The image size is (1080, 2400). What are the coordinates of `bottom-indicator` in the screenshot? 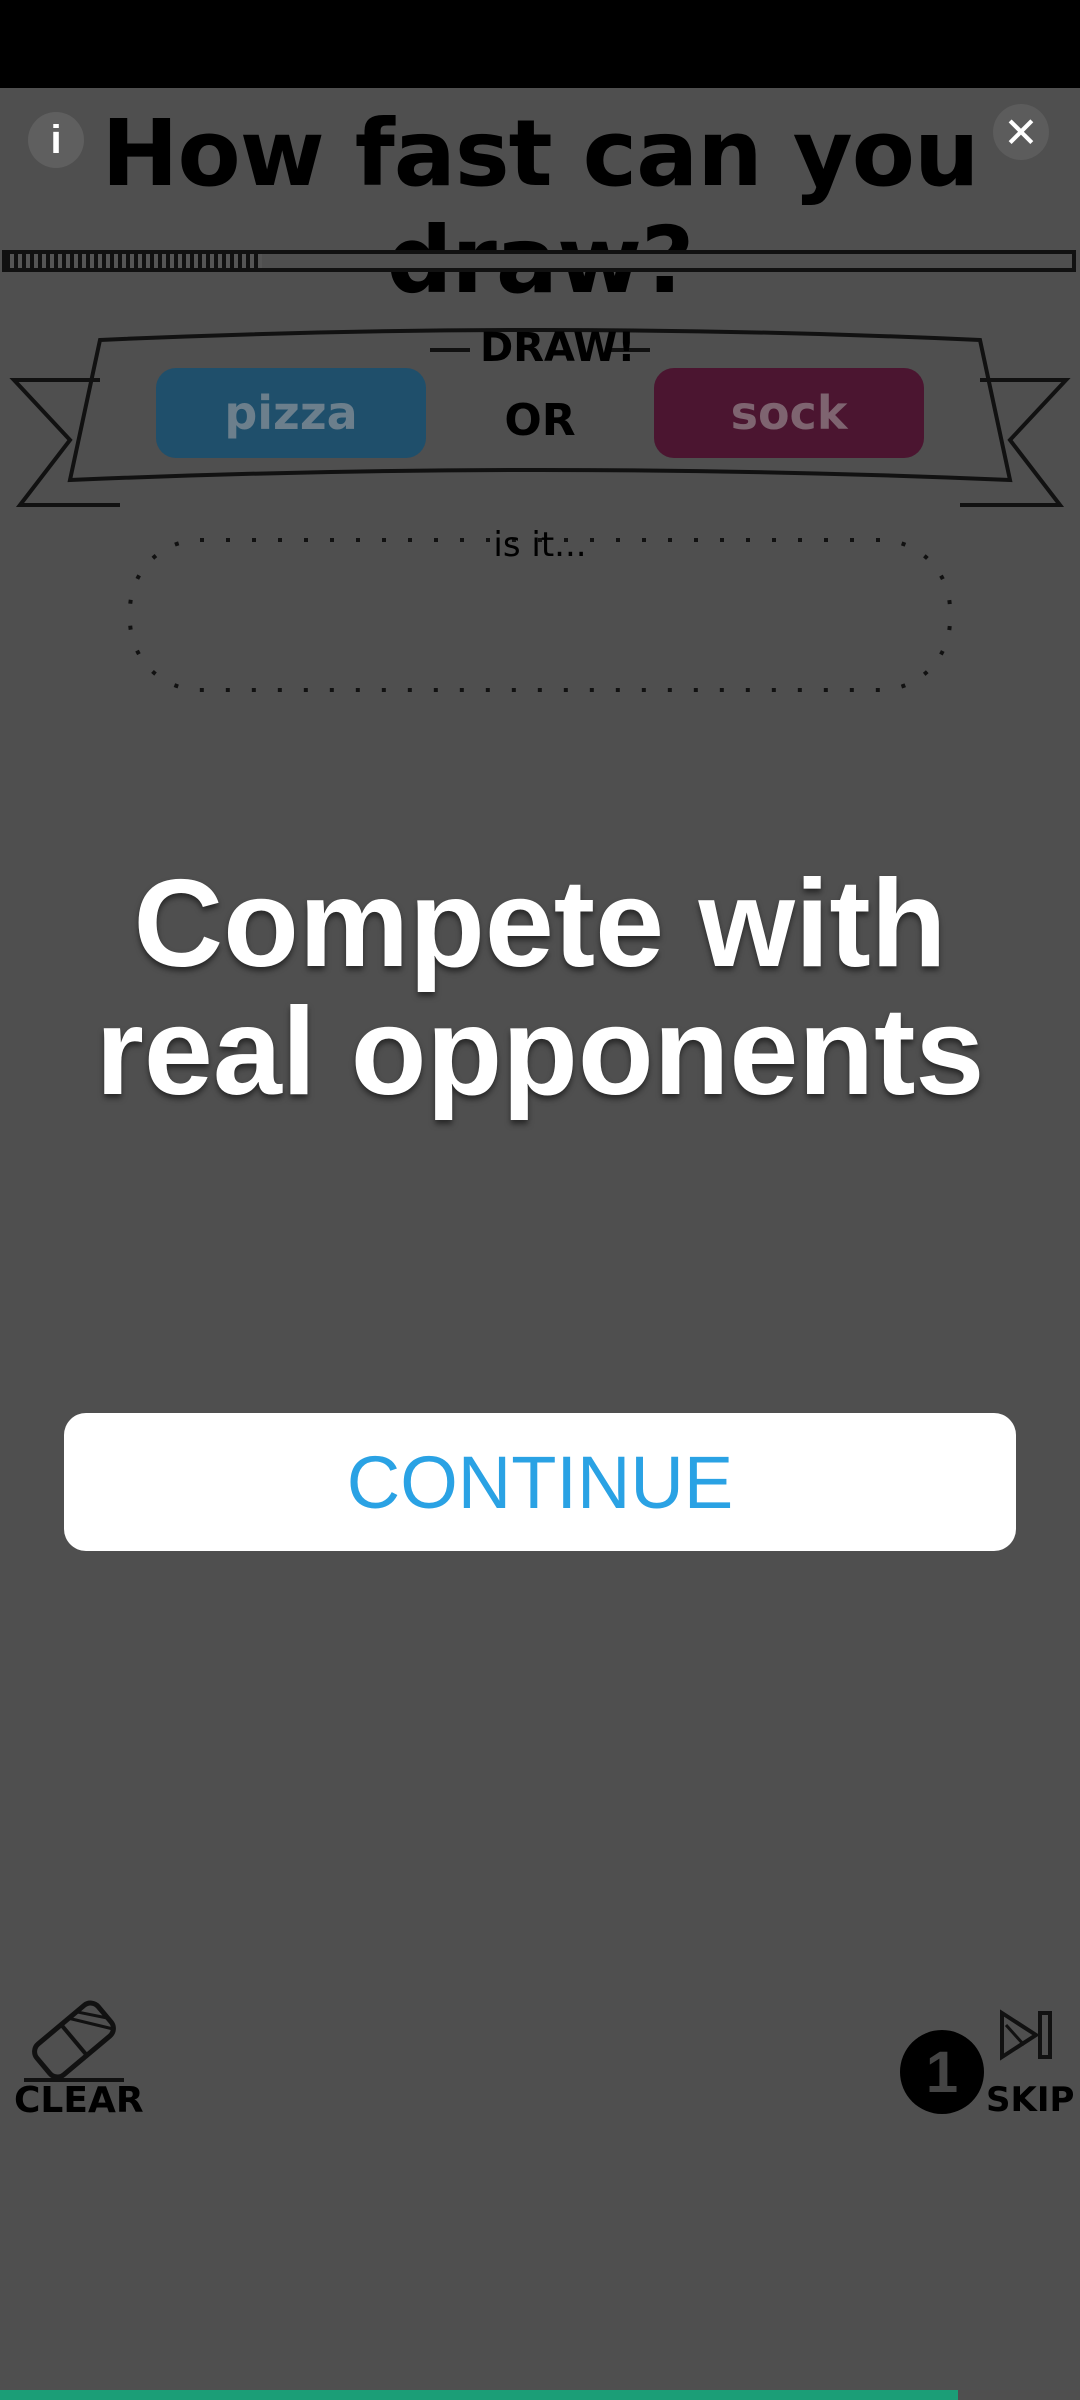 It's located at (479, 2395).